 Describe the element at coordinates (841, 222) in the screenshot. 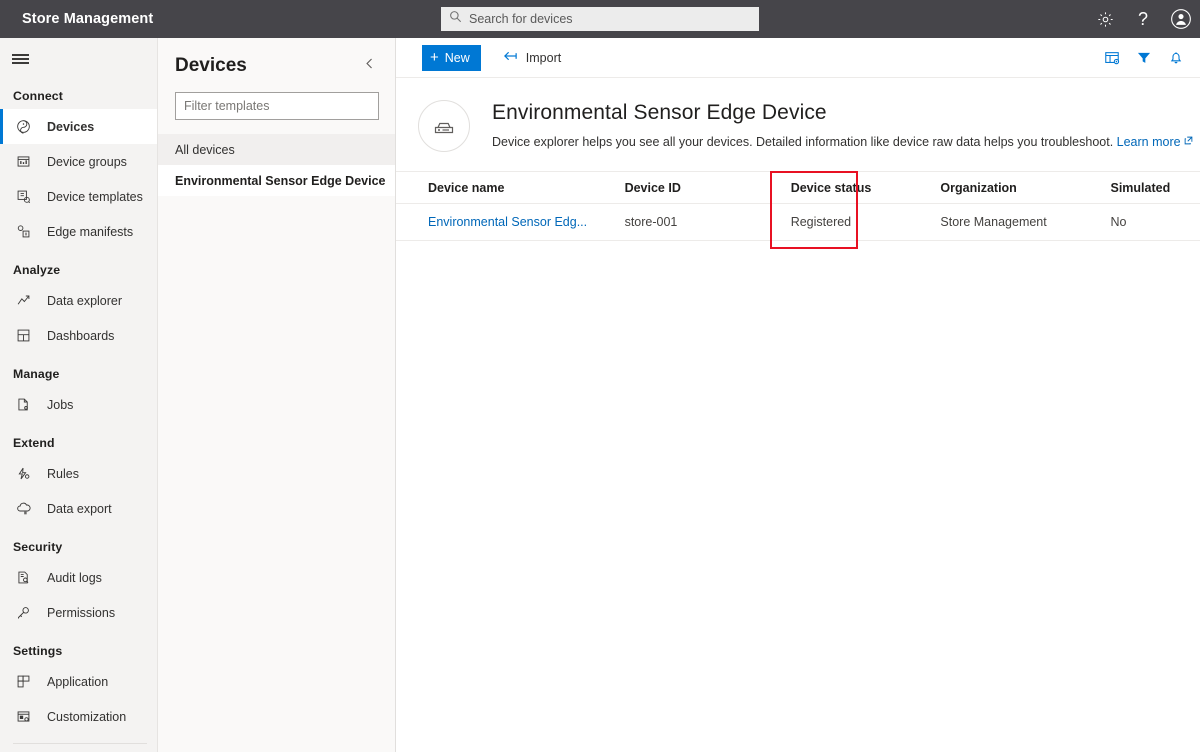

I see `cell-device-status: Registered` at that location.